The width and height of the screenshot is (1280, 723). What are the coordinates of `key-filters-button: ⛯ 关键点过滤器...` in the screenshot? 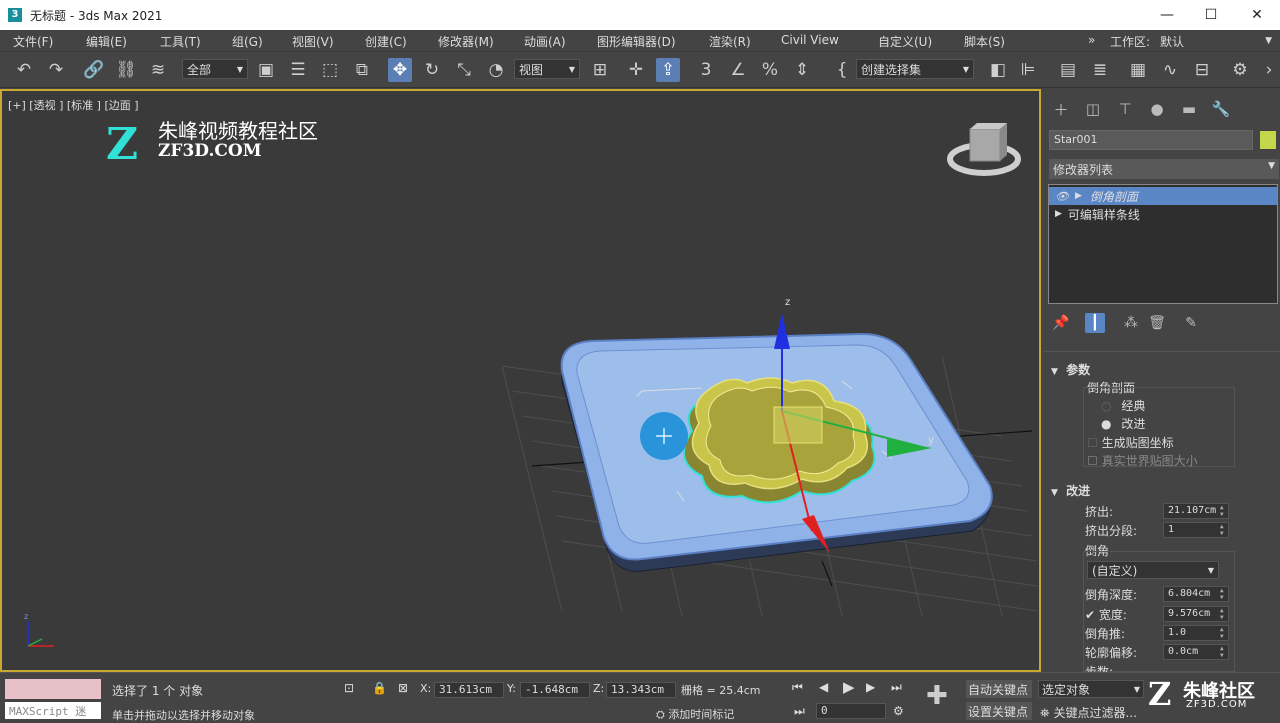 It's located at (1088, 712).